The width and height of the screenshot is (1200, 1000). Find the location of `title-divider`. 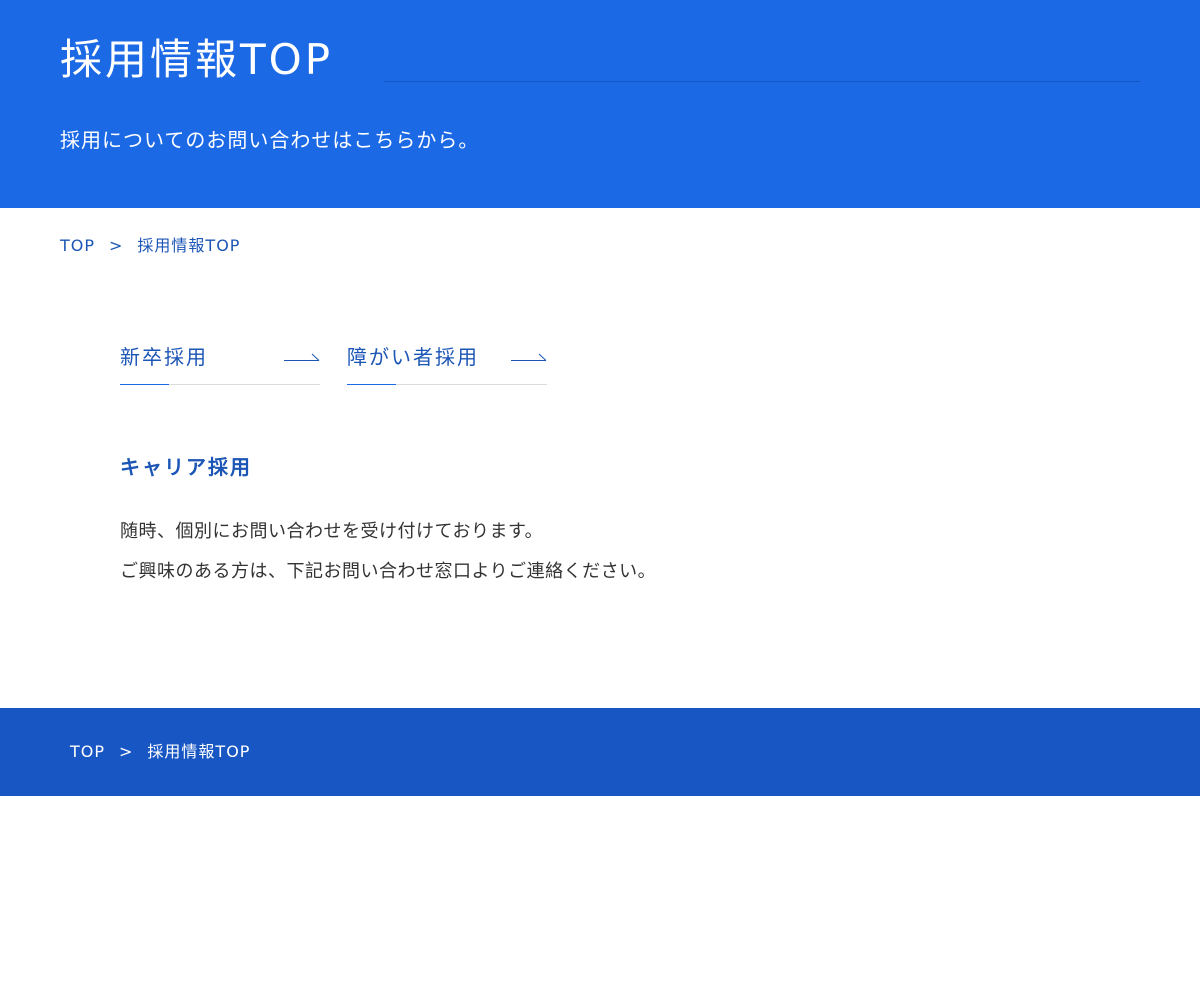

title-divider is located at coordinates (762, 81).